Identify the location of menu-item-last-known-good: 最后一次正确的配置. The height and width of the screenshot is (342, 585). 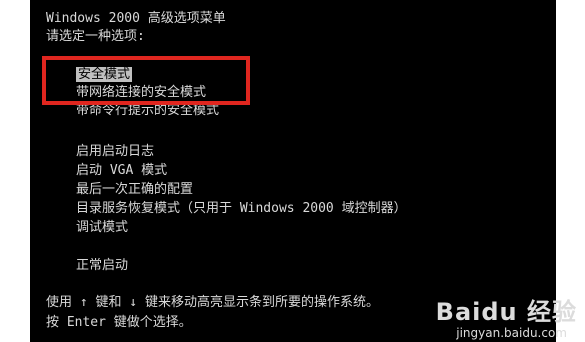
(134, 190).